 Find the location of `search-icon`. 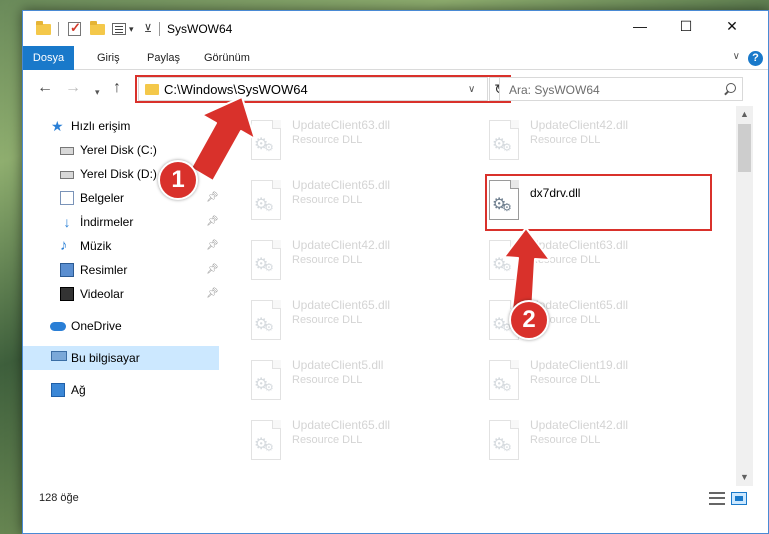

search-icon is located at coordinates (730, 89).